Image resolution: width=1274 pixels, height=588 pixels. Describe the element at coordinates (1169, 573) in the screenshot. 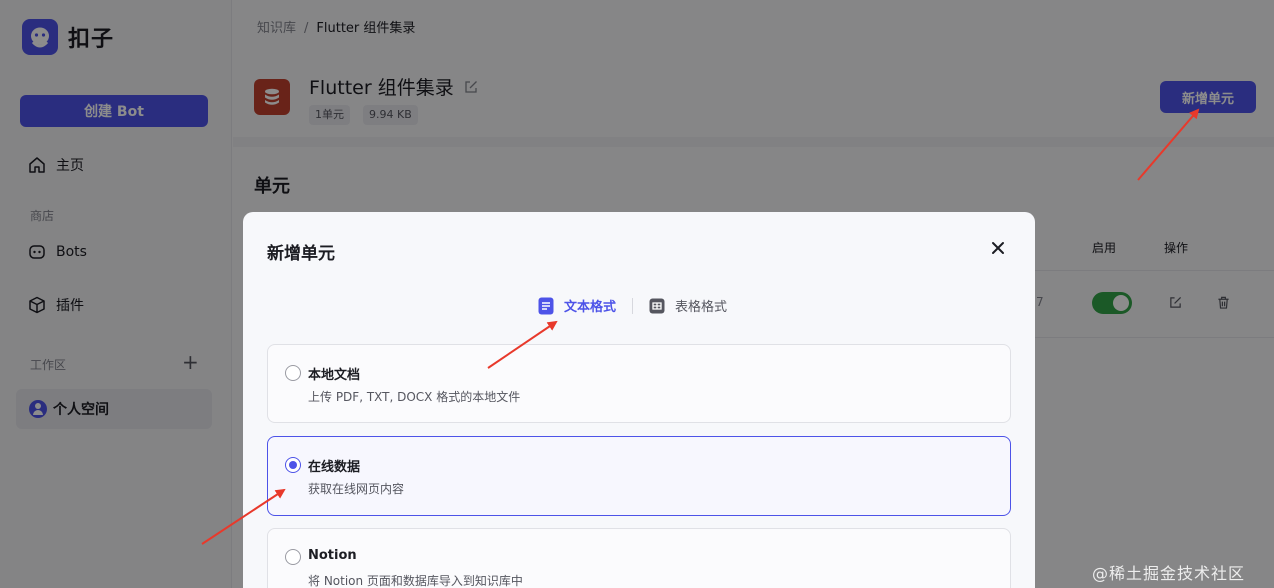

I see `watermark: @稀土掘金技术社区` at that location.